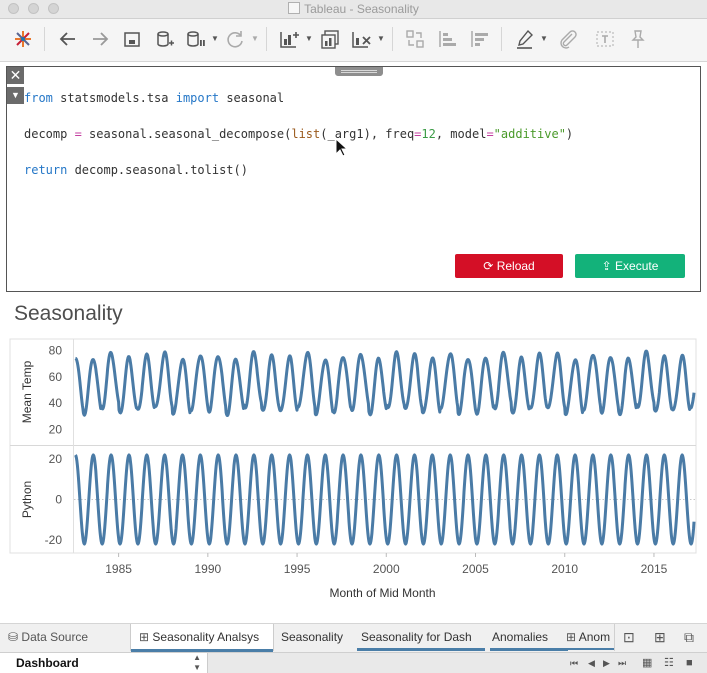 This screenshot has height=673, width=707. I want to click on tab-seasonality: Seasonality, so click(316, 637).